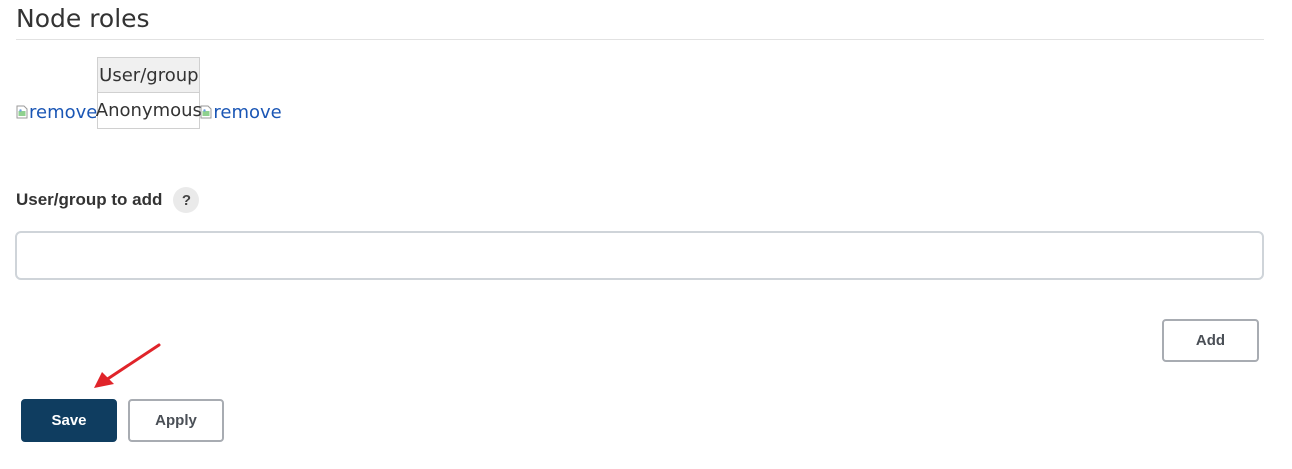 Image resolution: width=1292 pixels, height=469 pixels. Describe the element at coordinates (639, 255) in the screenshot. I see `user-group-to-add-input` at that location.